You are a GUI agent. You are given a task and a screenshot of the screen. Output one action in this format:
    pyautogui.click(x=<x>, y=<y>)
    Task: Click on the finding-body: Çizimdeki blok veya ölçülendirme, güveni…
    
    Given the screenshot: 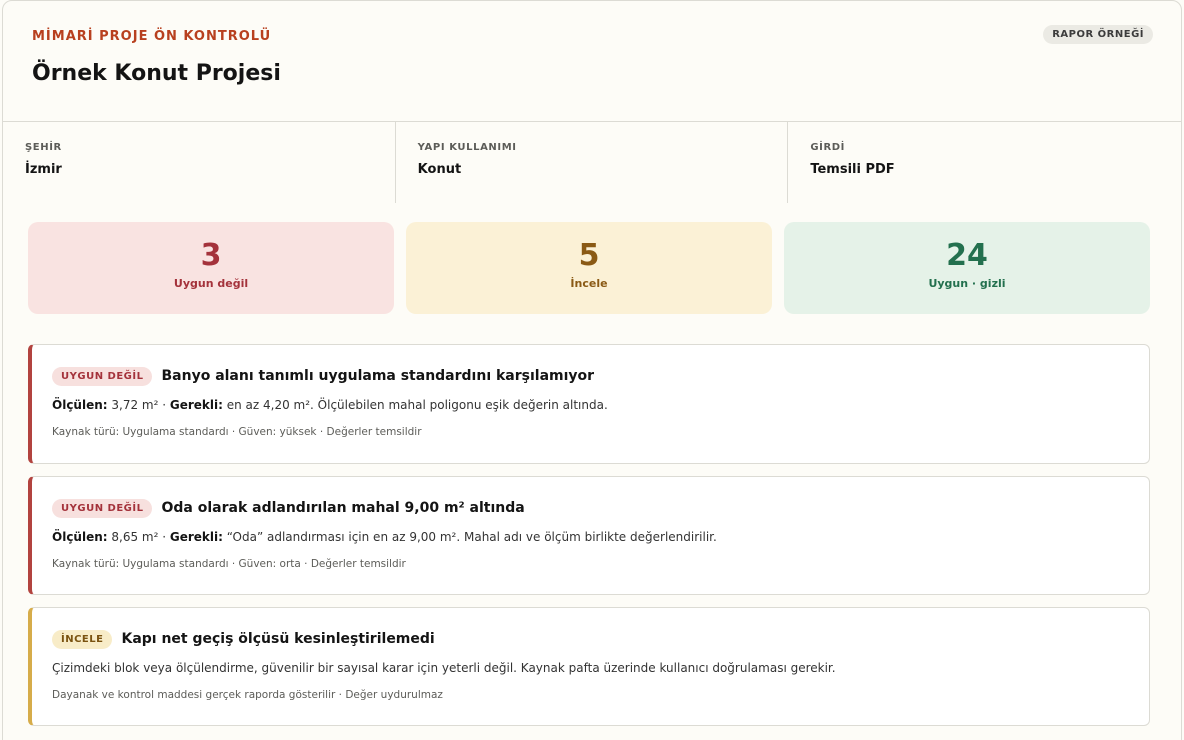 What is the action you would take?
    pyautogui.click(x=444, y=668)
    